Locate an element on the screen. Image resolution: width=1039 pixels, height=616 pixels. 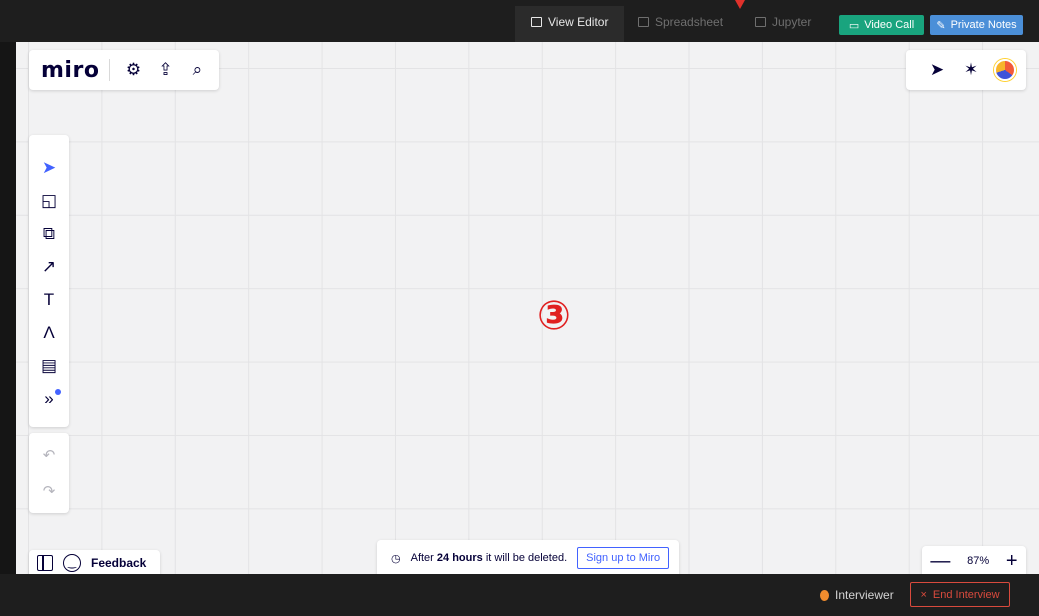
private-notes-label: Private Notes is located at coordinates (983, 25).